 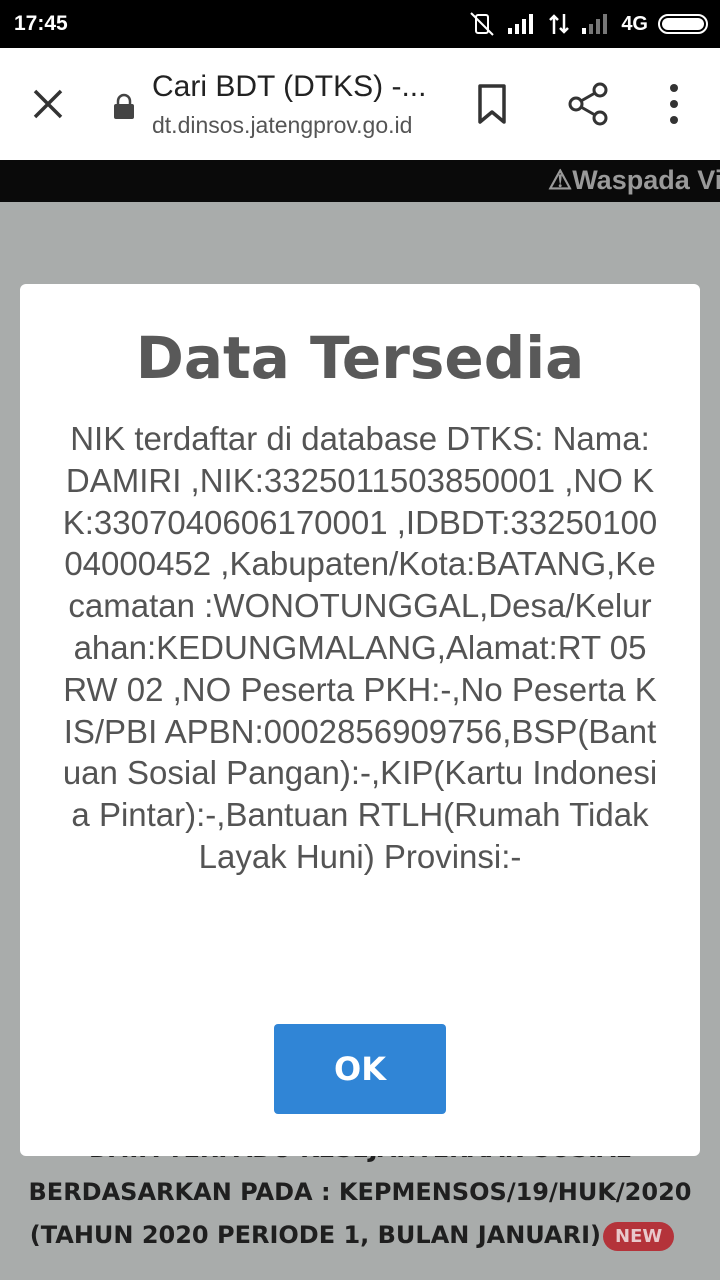 I want to click on status-time: 17:45, so click(x=41, y=23).